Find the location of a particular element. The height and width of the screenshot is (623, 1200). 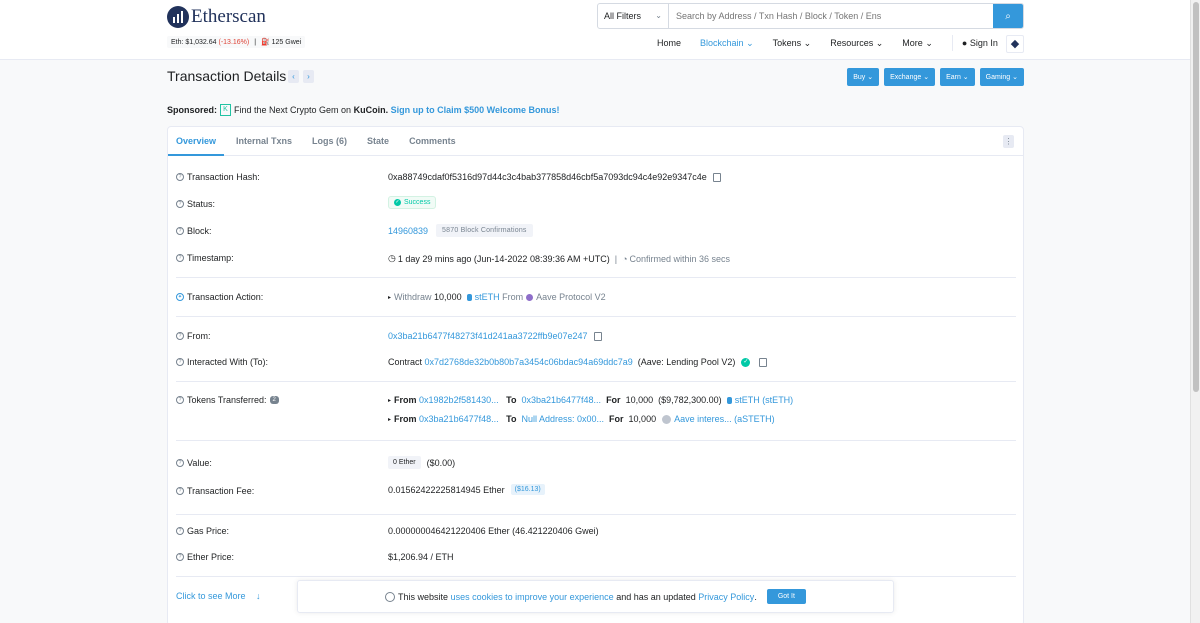

nav-resources: Resources ⌄ is located at coordinates (856, 44).